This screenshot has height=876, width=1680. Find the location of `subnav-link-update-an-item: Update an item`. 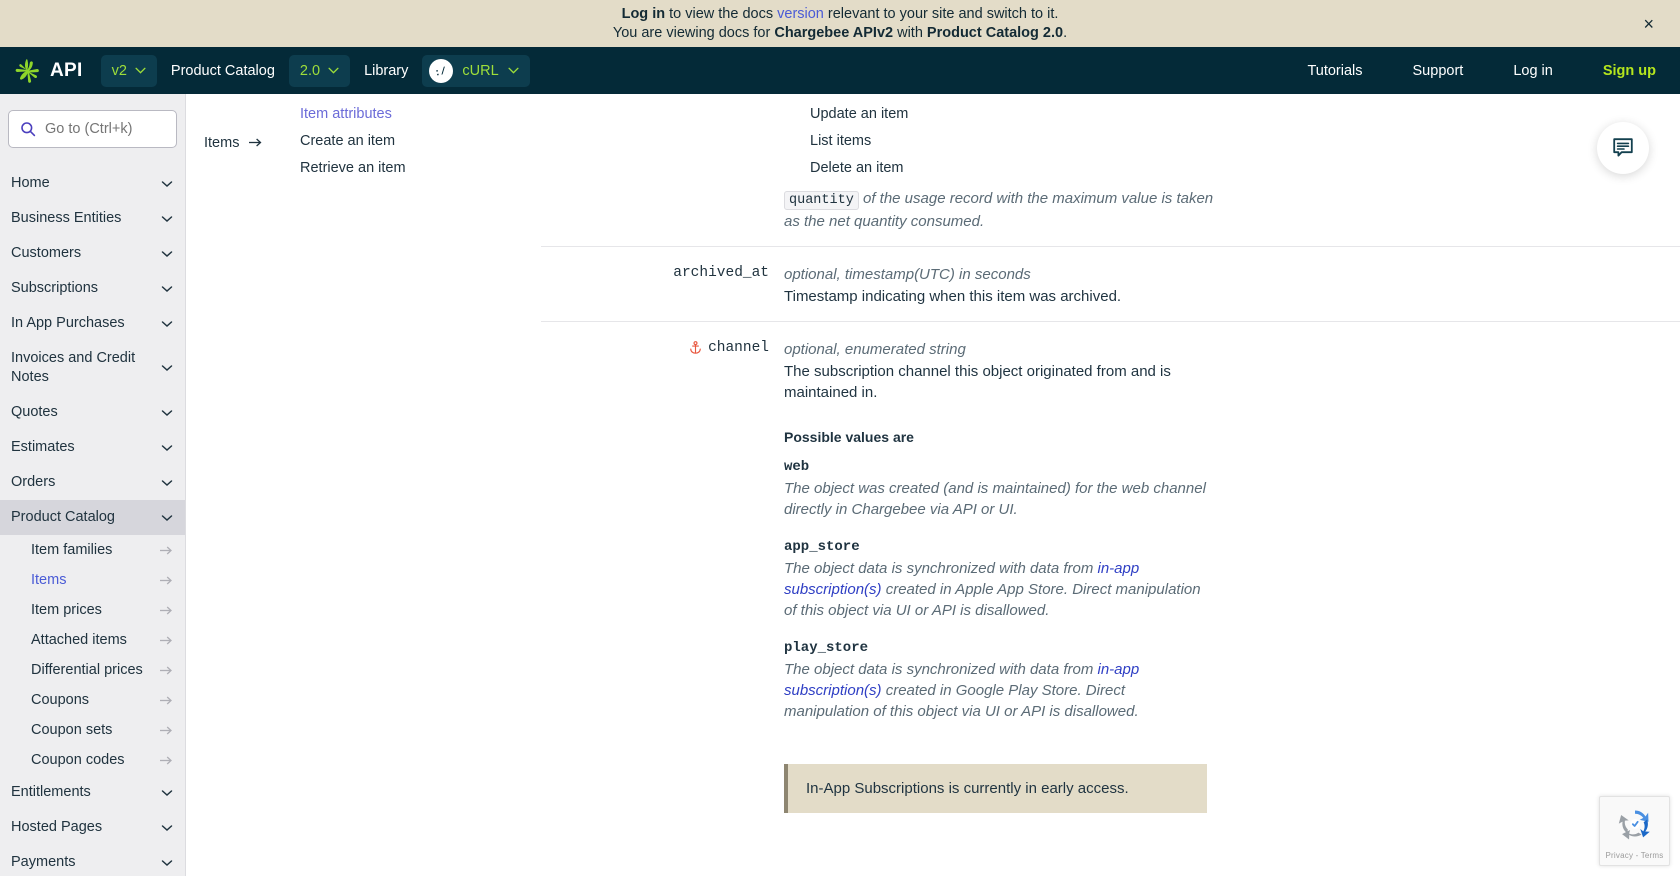

subnav-link-update-an-item: Update an item is located at coordinates (859, 114).